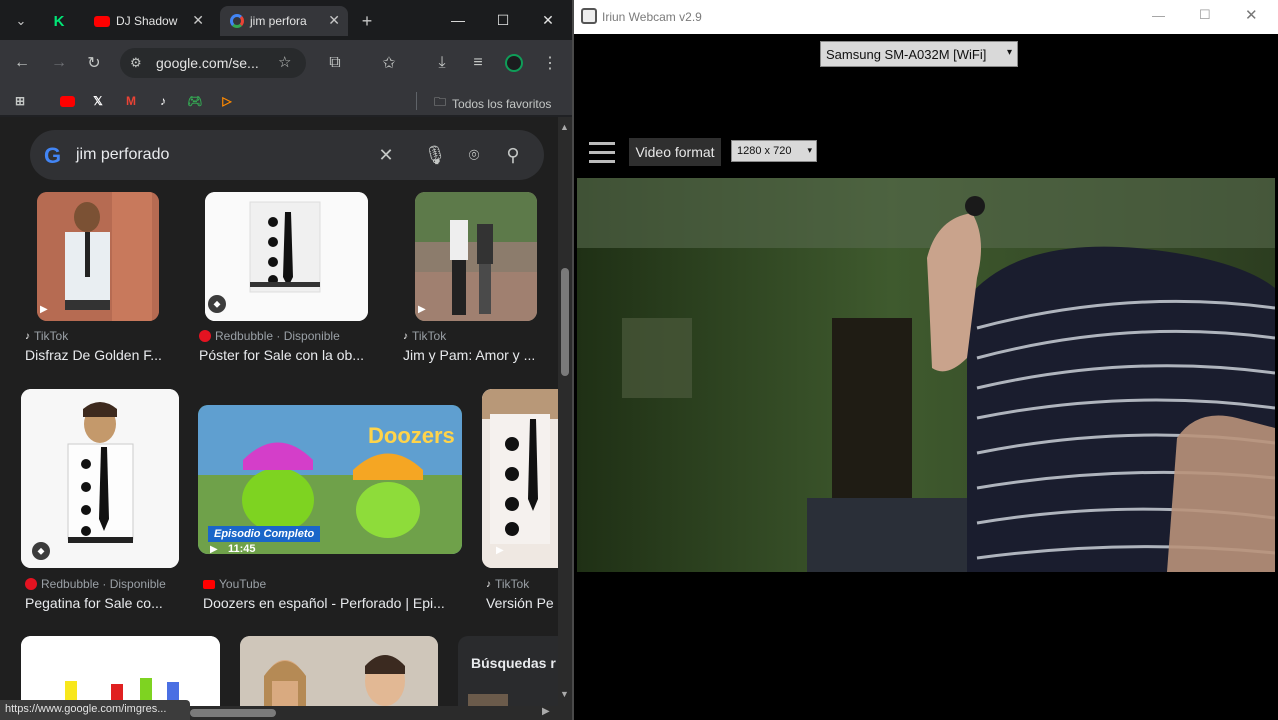  What do you see at coordinates (513, 663) in the screenshot?
I see `related-searches-heading: Búsquedas r` at bounding box center [513, 663].